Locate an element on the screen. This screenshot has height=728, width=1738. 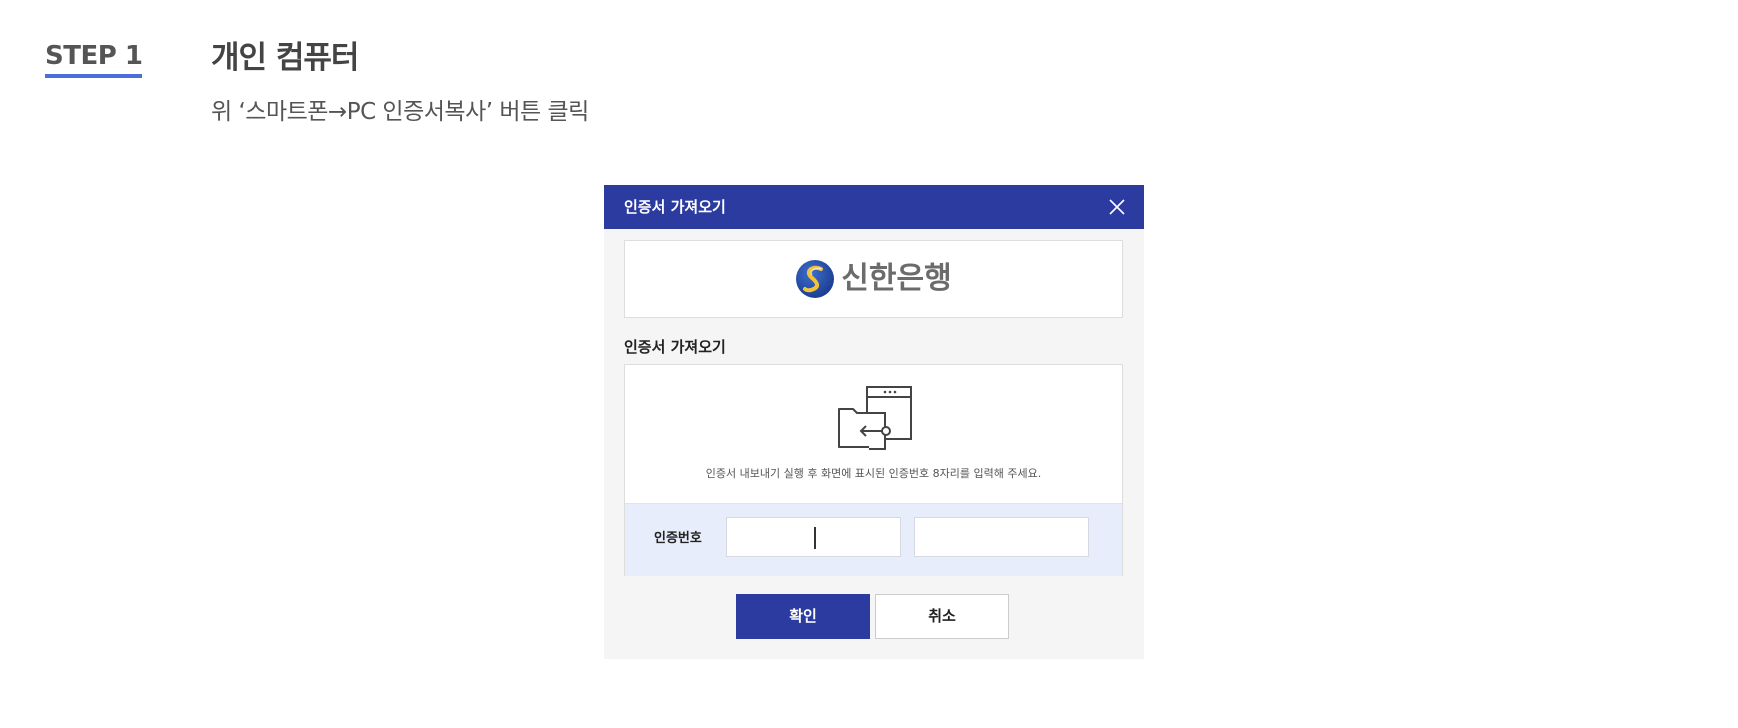
text-caret is located at coordinates (815, 538).